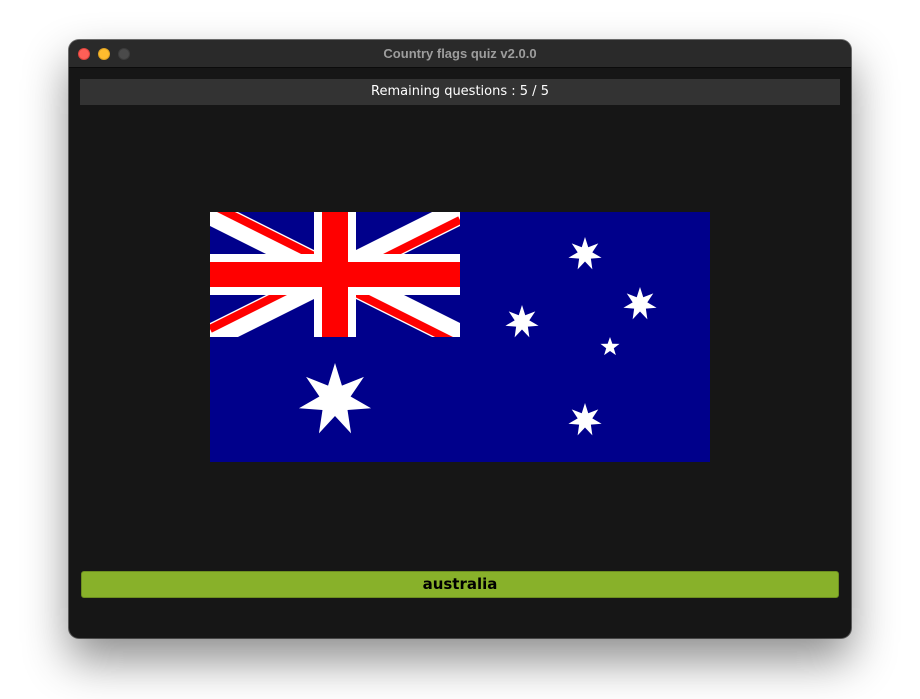 The image size is (920, 699). What do you see at coordinates (460, 584) in the screenshot?
I see `answer-button-australia: australia` at bounding box center [460, 584].